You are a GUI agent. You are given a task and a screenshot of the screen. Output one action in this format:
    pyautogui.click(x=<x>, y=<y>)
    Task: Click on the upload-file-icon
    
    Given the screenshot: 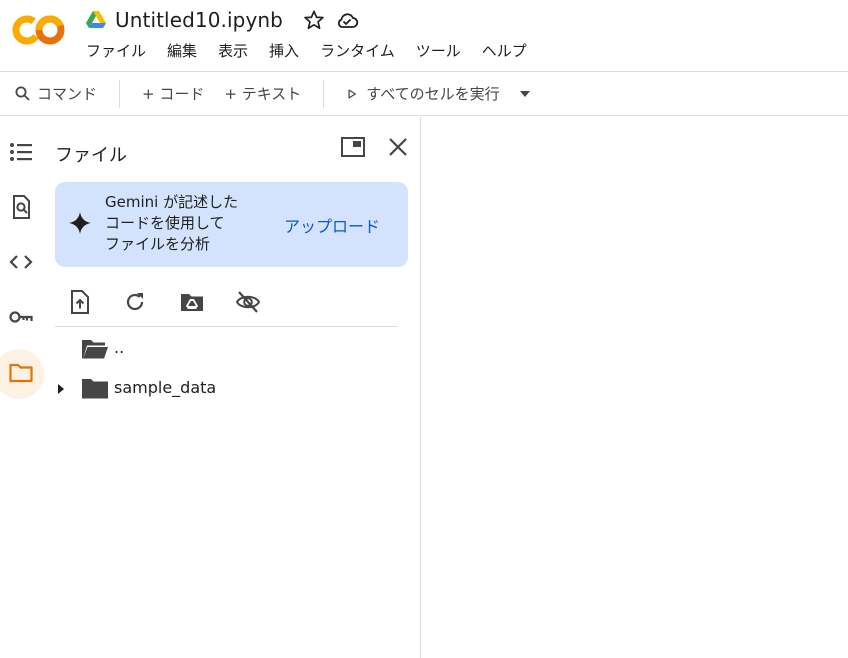 What is the action you would take?
    pyautogui.click(x=80, y=302)
    